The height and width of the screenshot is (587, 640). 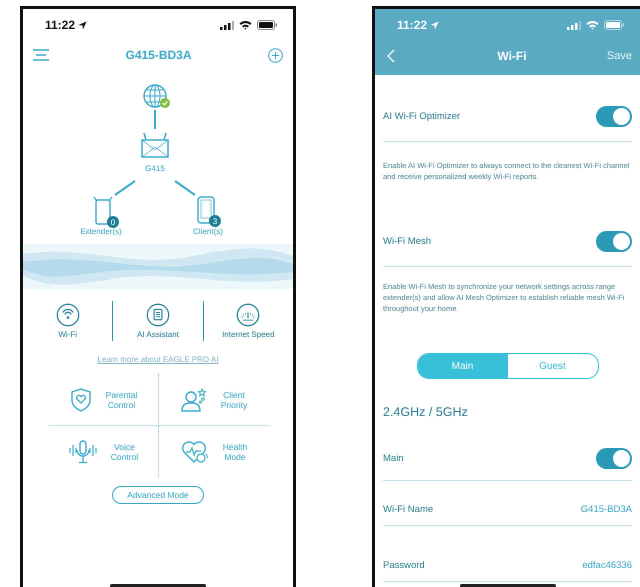 What do you see at coordinates (407, 241) in the screenshot?
I see `setting-label: Wi-Fi Mesh` at bounding box center [407, 241].